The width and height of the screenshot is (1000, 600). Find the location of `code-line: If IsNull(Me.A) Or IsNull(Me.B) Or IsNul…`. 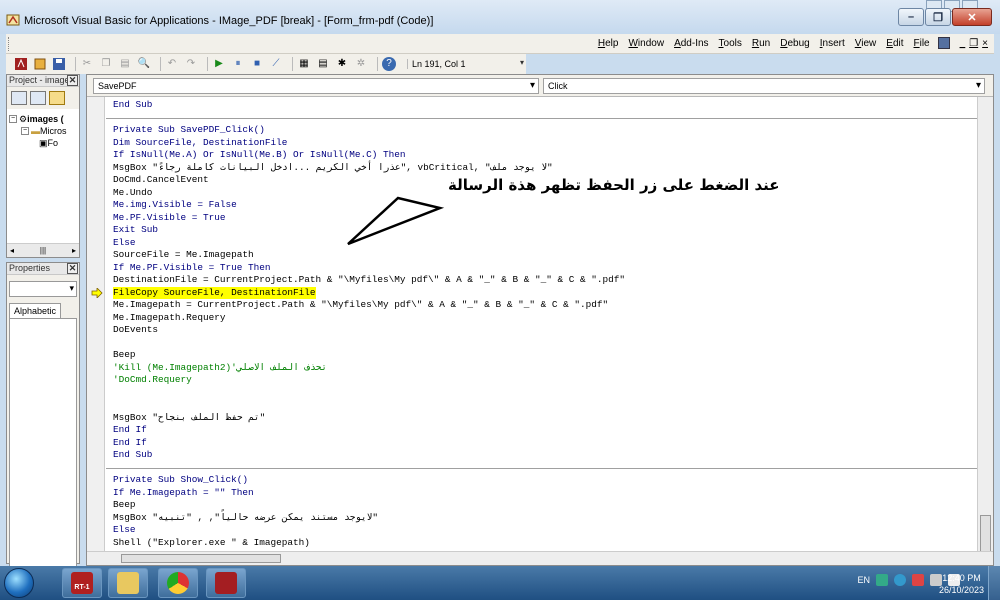

code-line: If IsNull(Me.A) Or IsNull(Me.B) Or IsNul… is located at coordinates (259, 155).